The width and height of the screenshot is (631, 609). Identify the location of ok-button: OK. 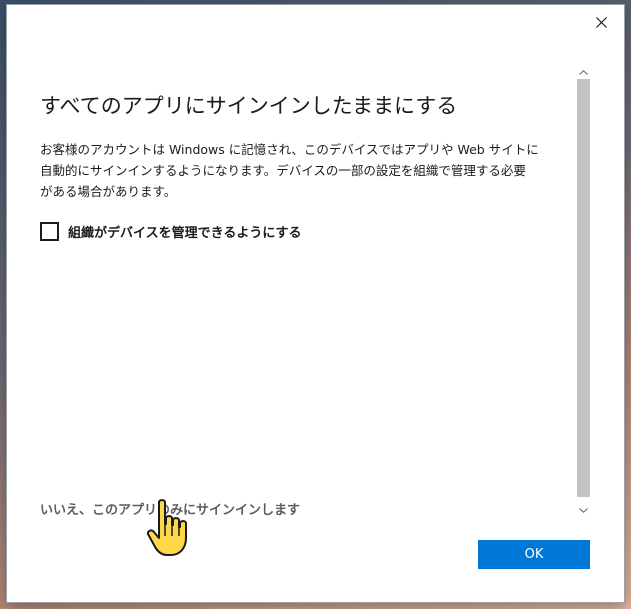
(534, 554).